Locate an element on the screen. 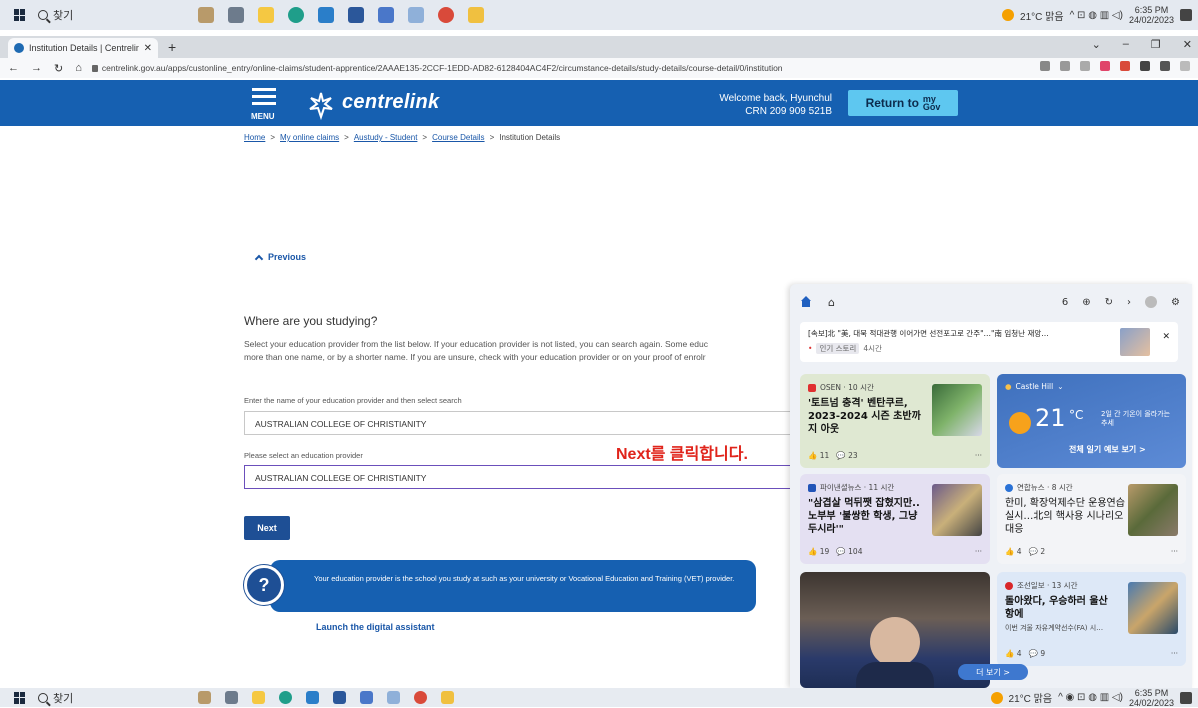  tray-icons: ^ ⊡ ◍ ▥ ◁) is located at coordinates (1096, 15).